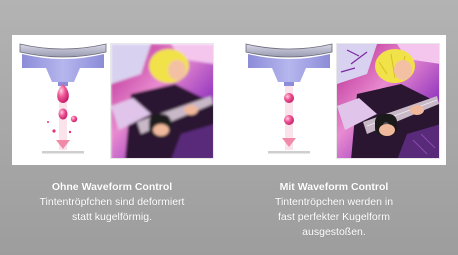 This screenshot has height=255, width=458. I want to click on caption-title: Mit Waveform Control, so click(334, 187).